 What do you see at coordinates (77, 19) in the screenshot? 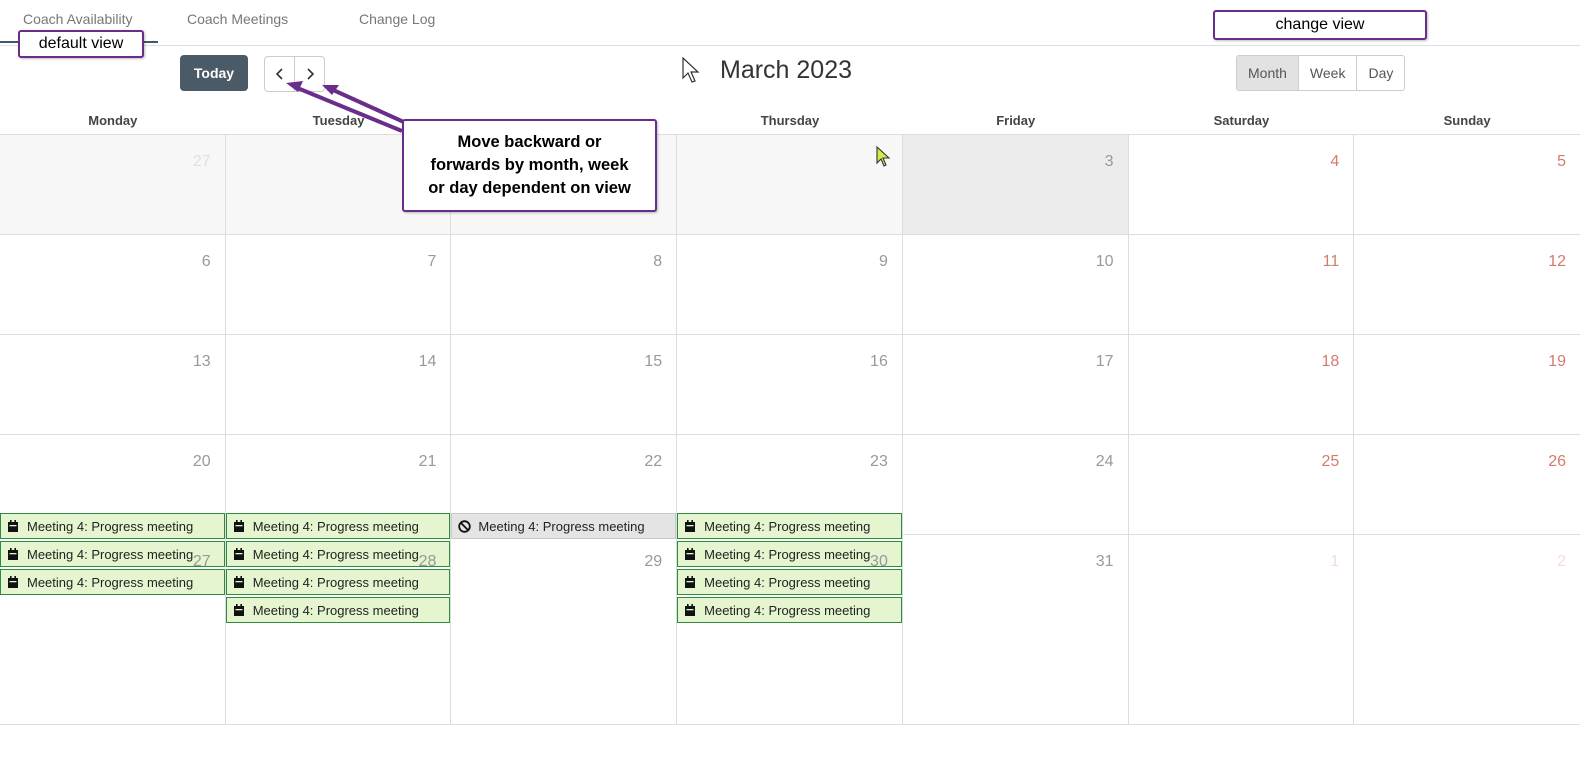
I see `tab-coach-availability: Coach Availability` at bounding box center [77, 19].